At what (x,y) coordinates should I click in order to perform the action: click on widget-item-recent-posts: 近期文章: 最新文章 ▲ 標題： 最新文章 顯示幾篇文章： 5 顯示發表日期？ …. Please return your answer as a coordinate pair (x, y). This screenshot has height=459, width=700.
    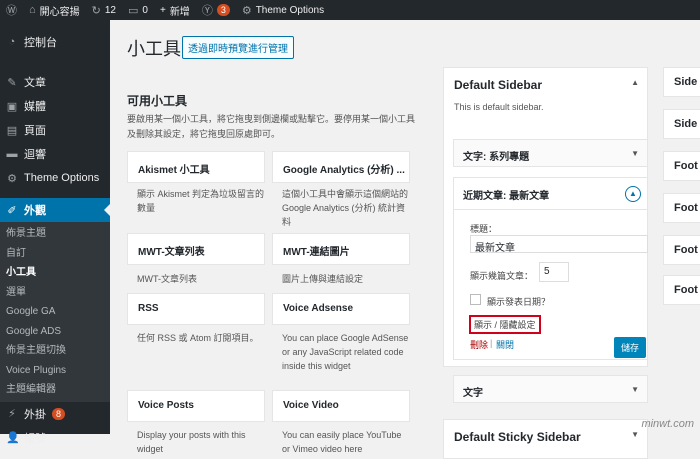
    Looking at the image, I should click on (550, 268).